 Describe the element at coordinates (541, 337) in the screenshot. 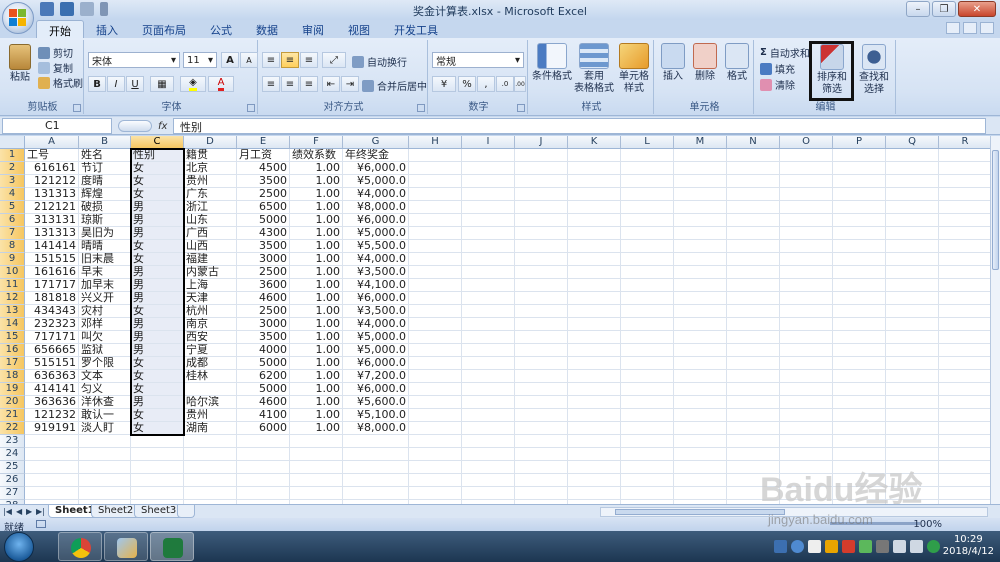

I see `cell-j15` at that location.